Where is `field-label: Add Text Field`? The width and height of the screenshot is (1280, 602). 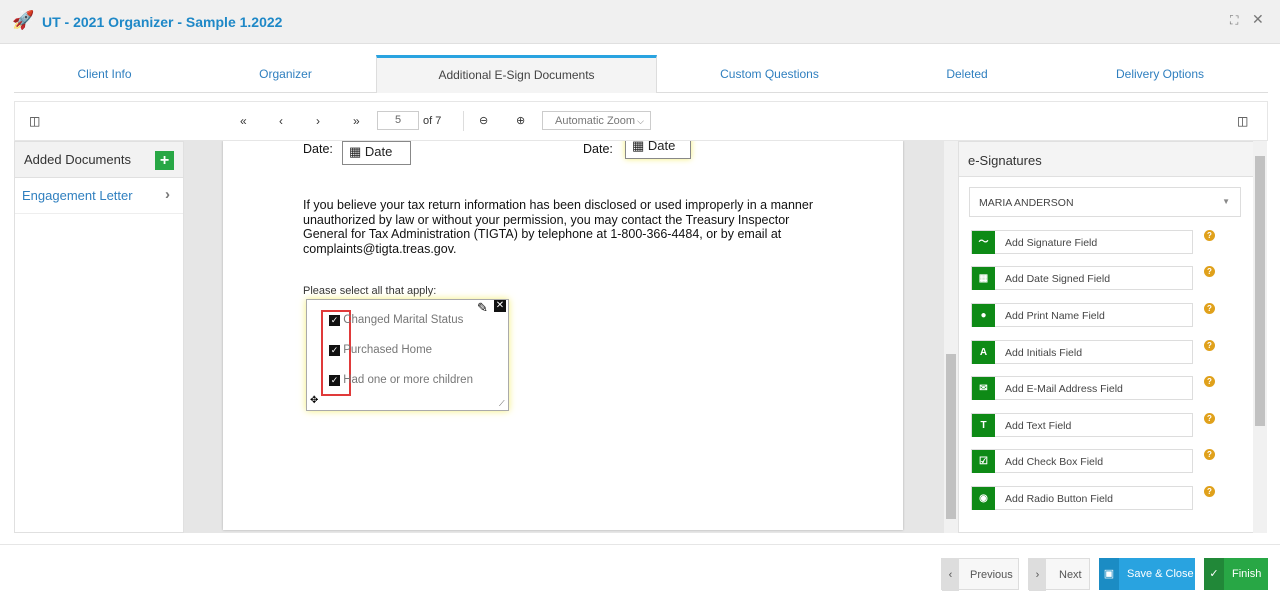
field-label: Add Text Field is located at coordinates (1038, 426).